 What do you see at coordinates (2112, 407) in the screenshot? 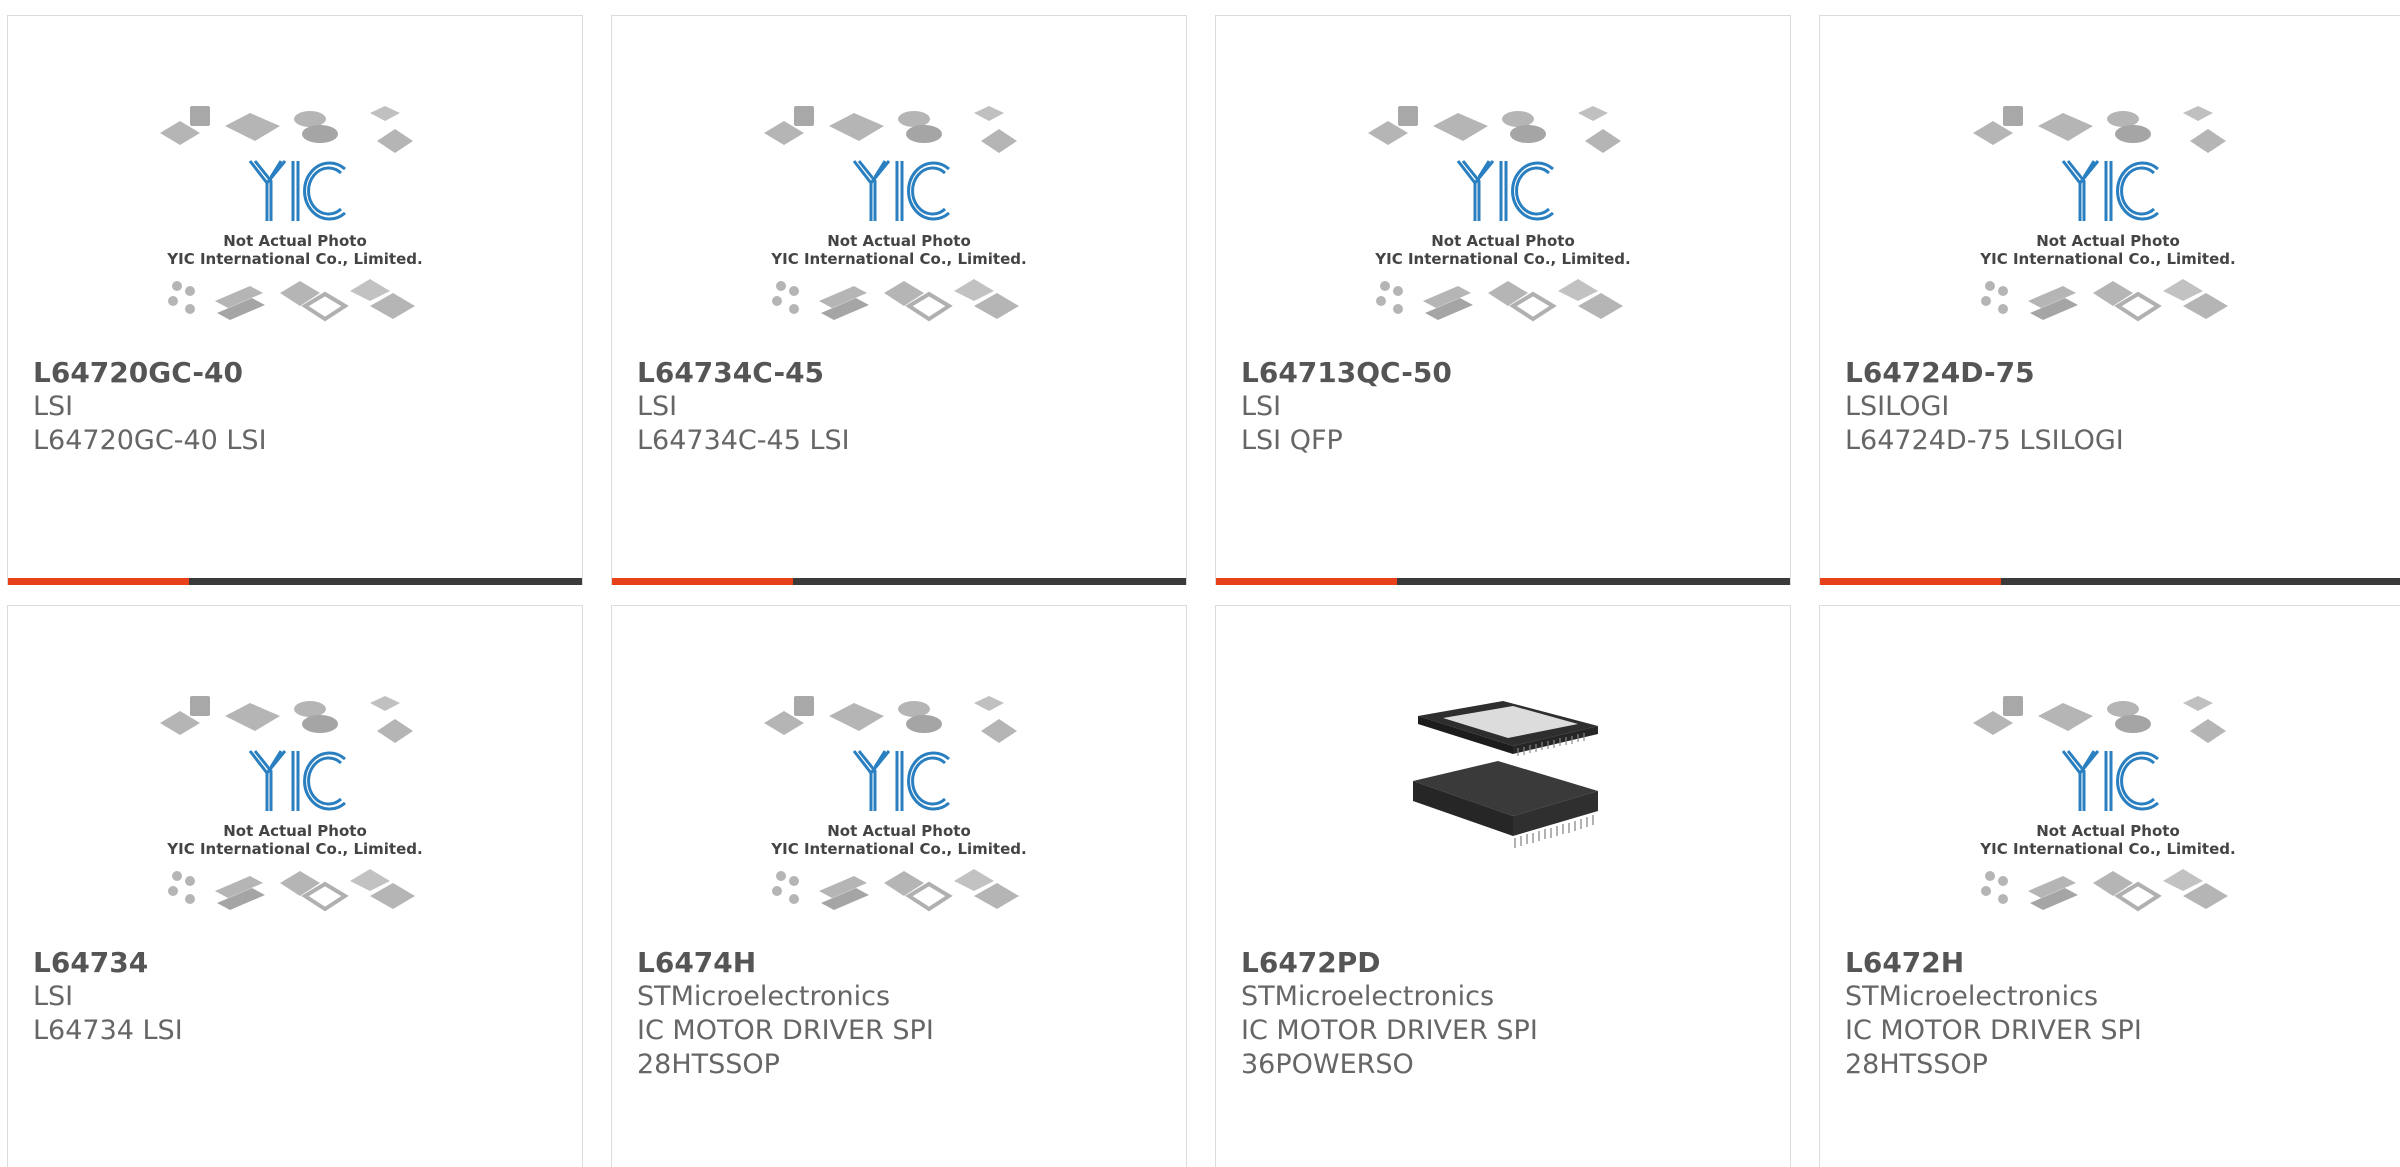
I see `product-info: L64724D-75 LSILOGI L64724D-75 LSILOGI` at bounding box center [2112, 407].